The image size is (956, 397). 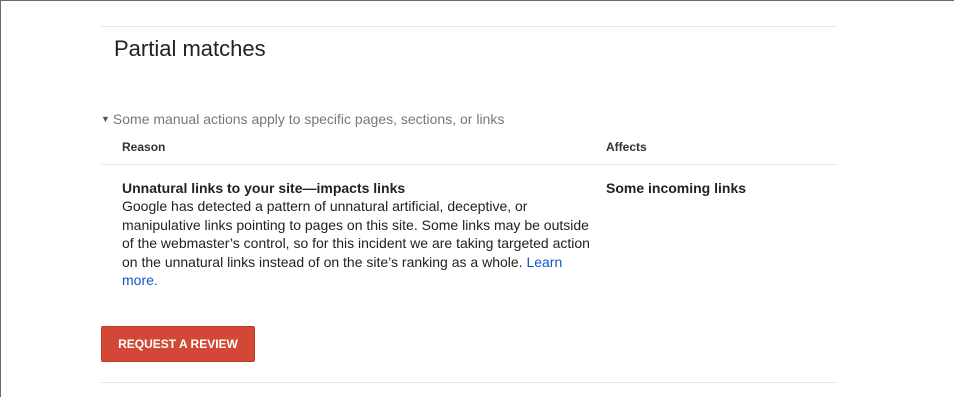 What do you see at coordinates (469, 26) in the screenshot?
I see `top-divider` at bounding box center [469, 26].